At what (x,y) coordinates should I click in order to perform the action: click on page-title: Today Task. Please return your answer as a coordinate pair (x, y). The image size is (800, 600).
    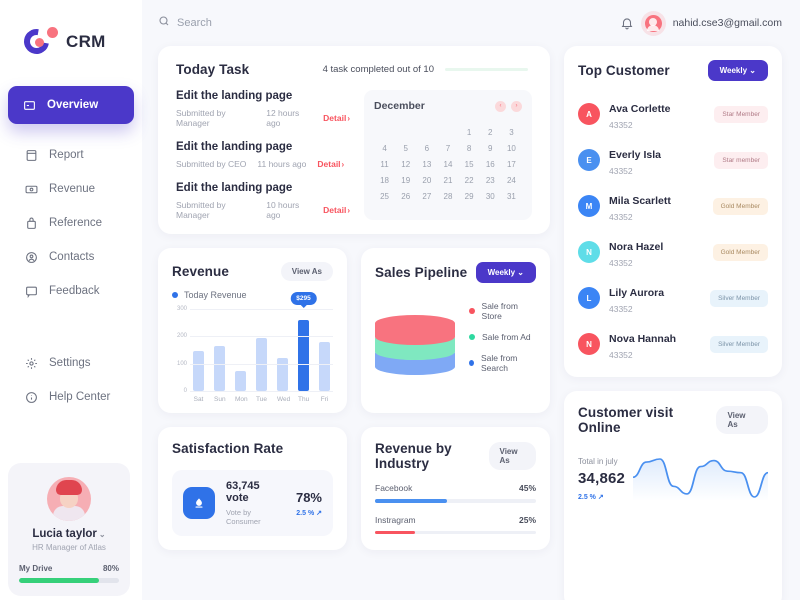
    Looking at the image, I should click on (213, 69).